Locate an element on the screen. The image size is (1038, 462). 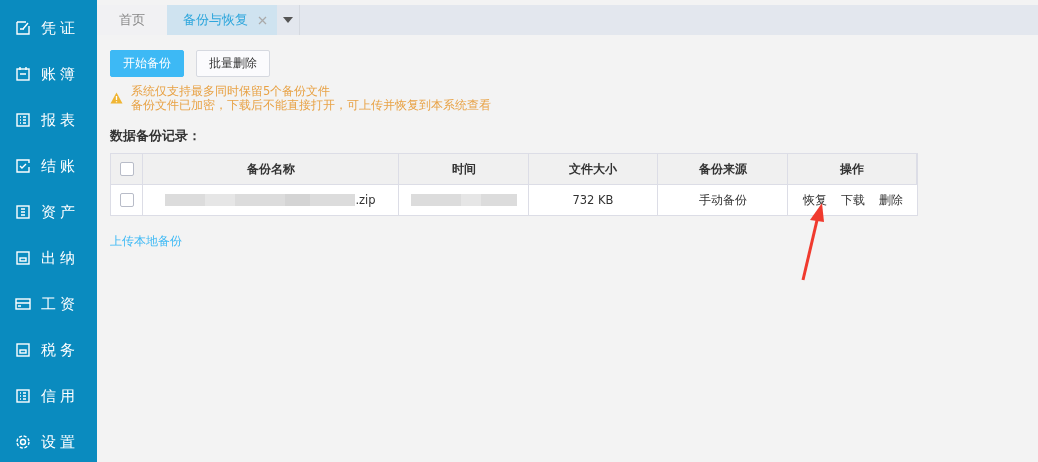
card-icon is located at coordinates (23, 304).